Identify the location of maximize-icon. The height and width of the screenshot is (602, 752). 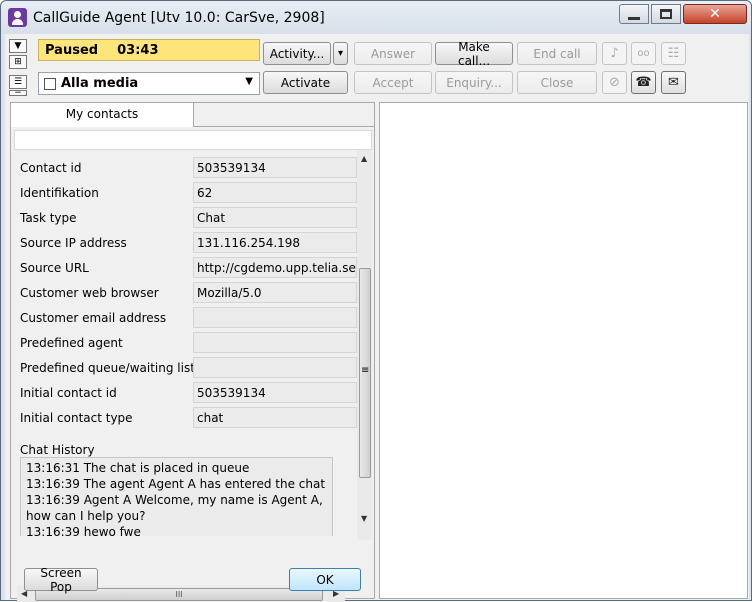
(666, 14).